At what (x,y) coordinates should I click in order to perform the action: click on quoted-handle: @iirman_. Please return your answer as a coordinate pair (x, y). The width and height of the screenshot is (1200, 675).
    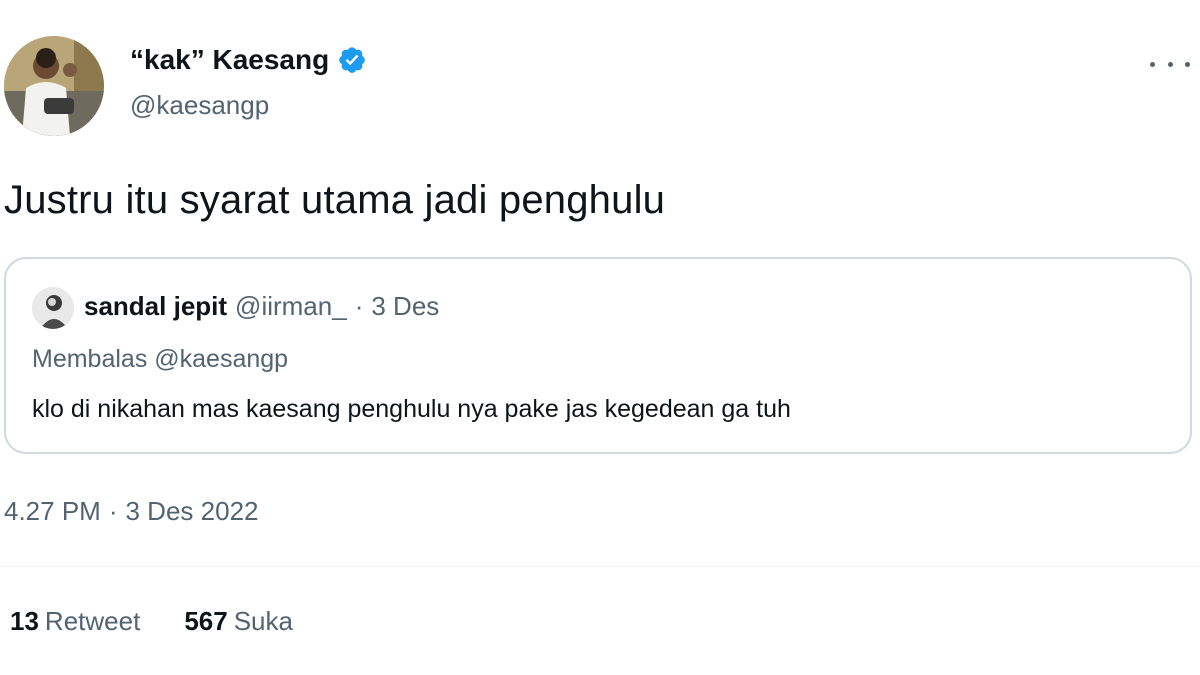
    Looking at the image, I should click on (291, 306).